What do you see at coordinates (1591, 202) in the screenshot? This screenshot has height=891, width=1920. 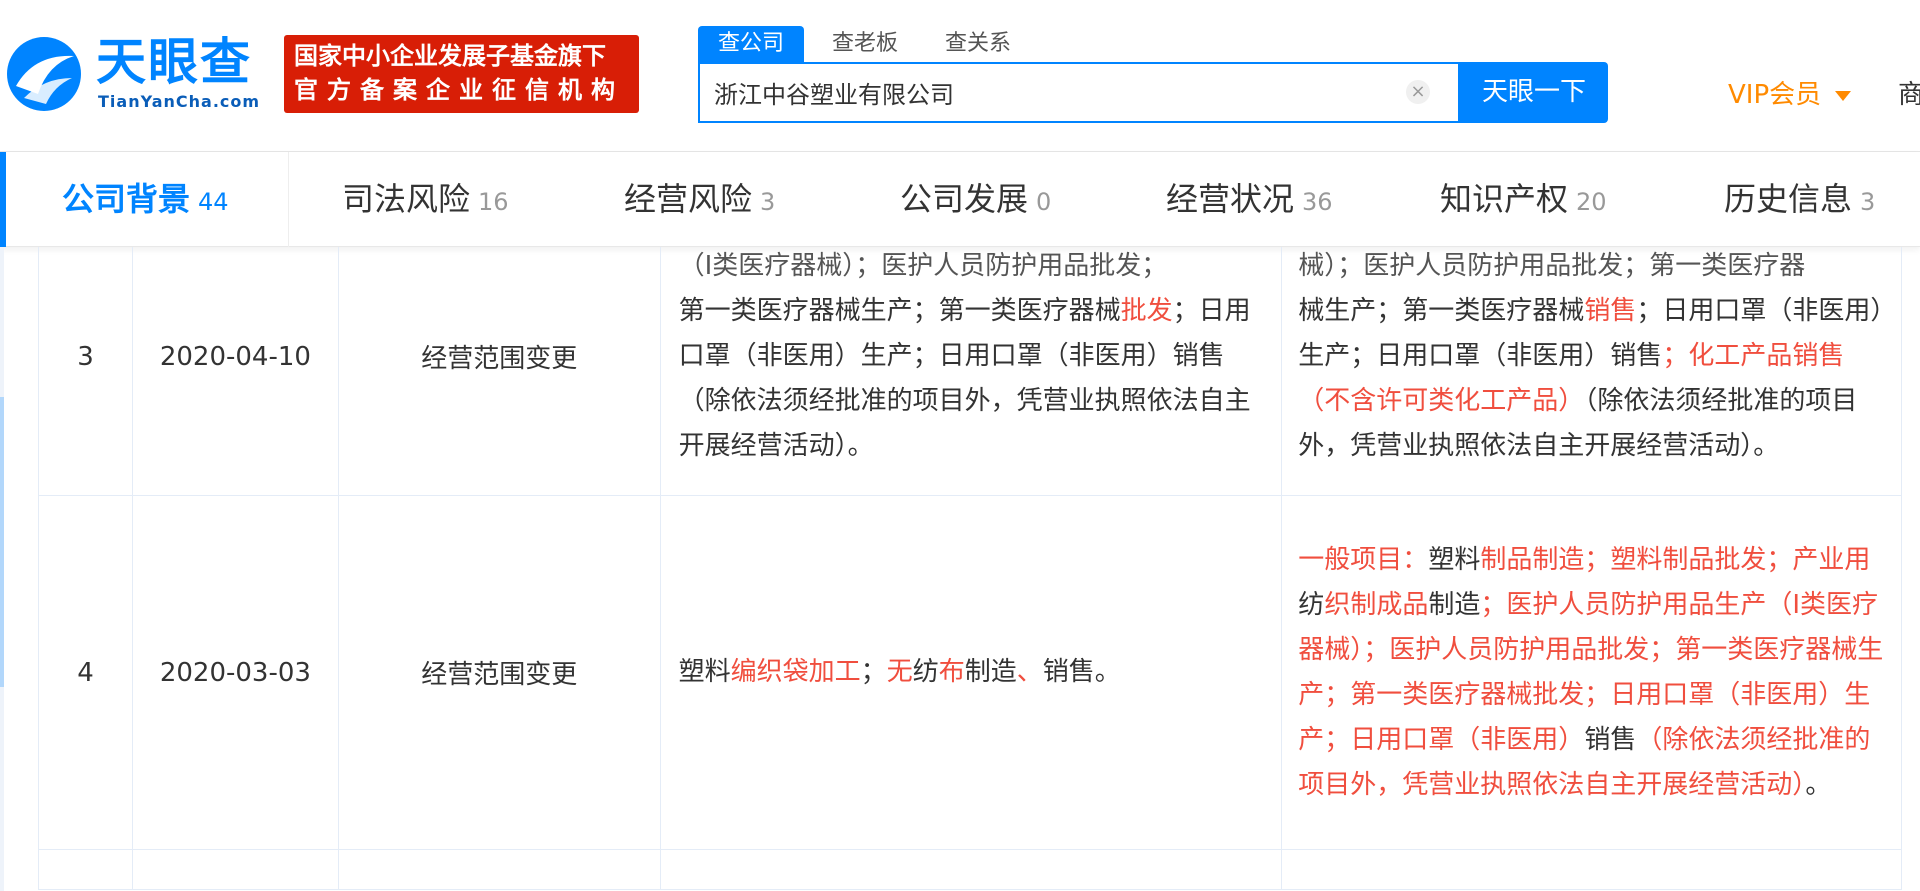 I see `tab-count: 20` at bounding box center [1591, 202].